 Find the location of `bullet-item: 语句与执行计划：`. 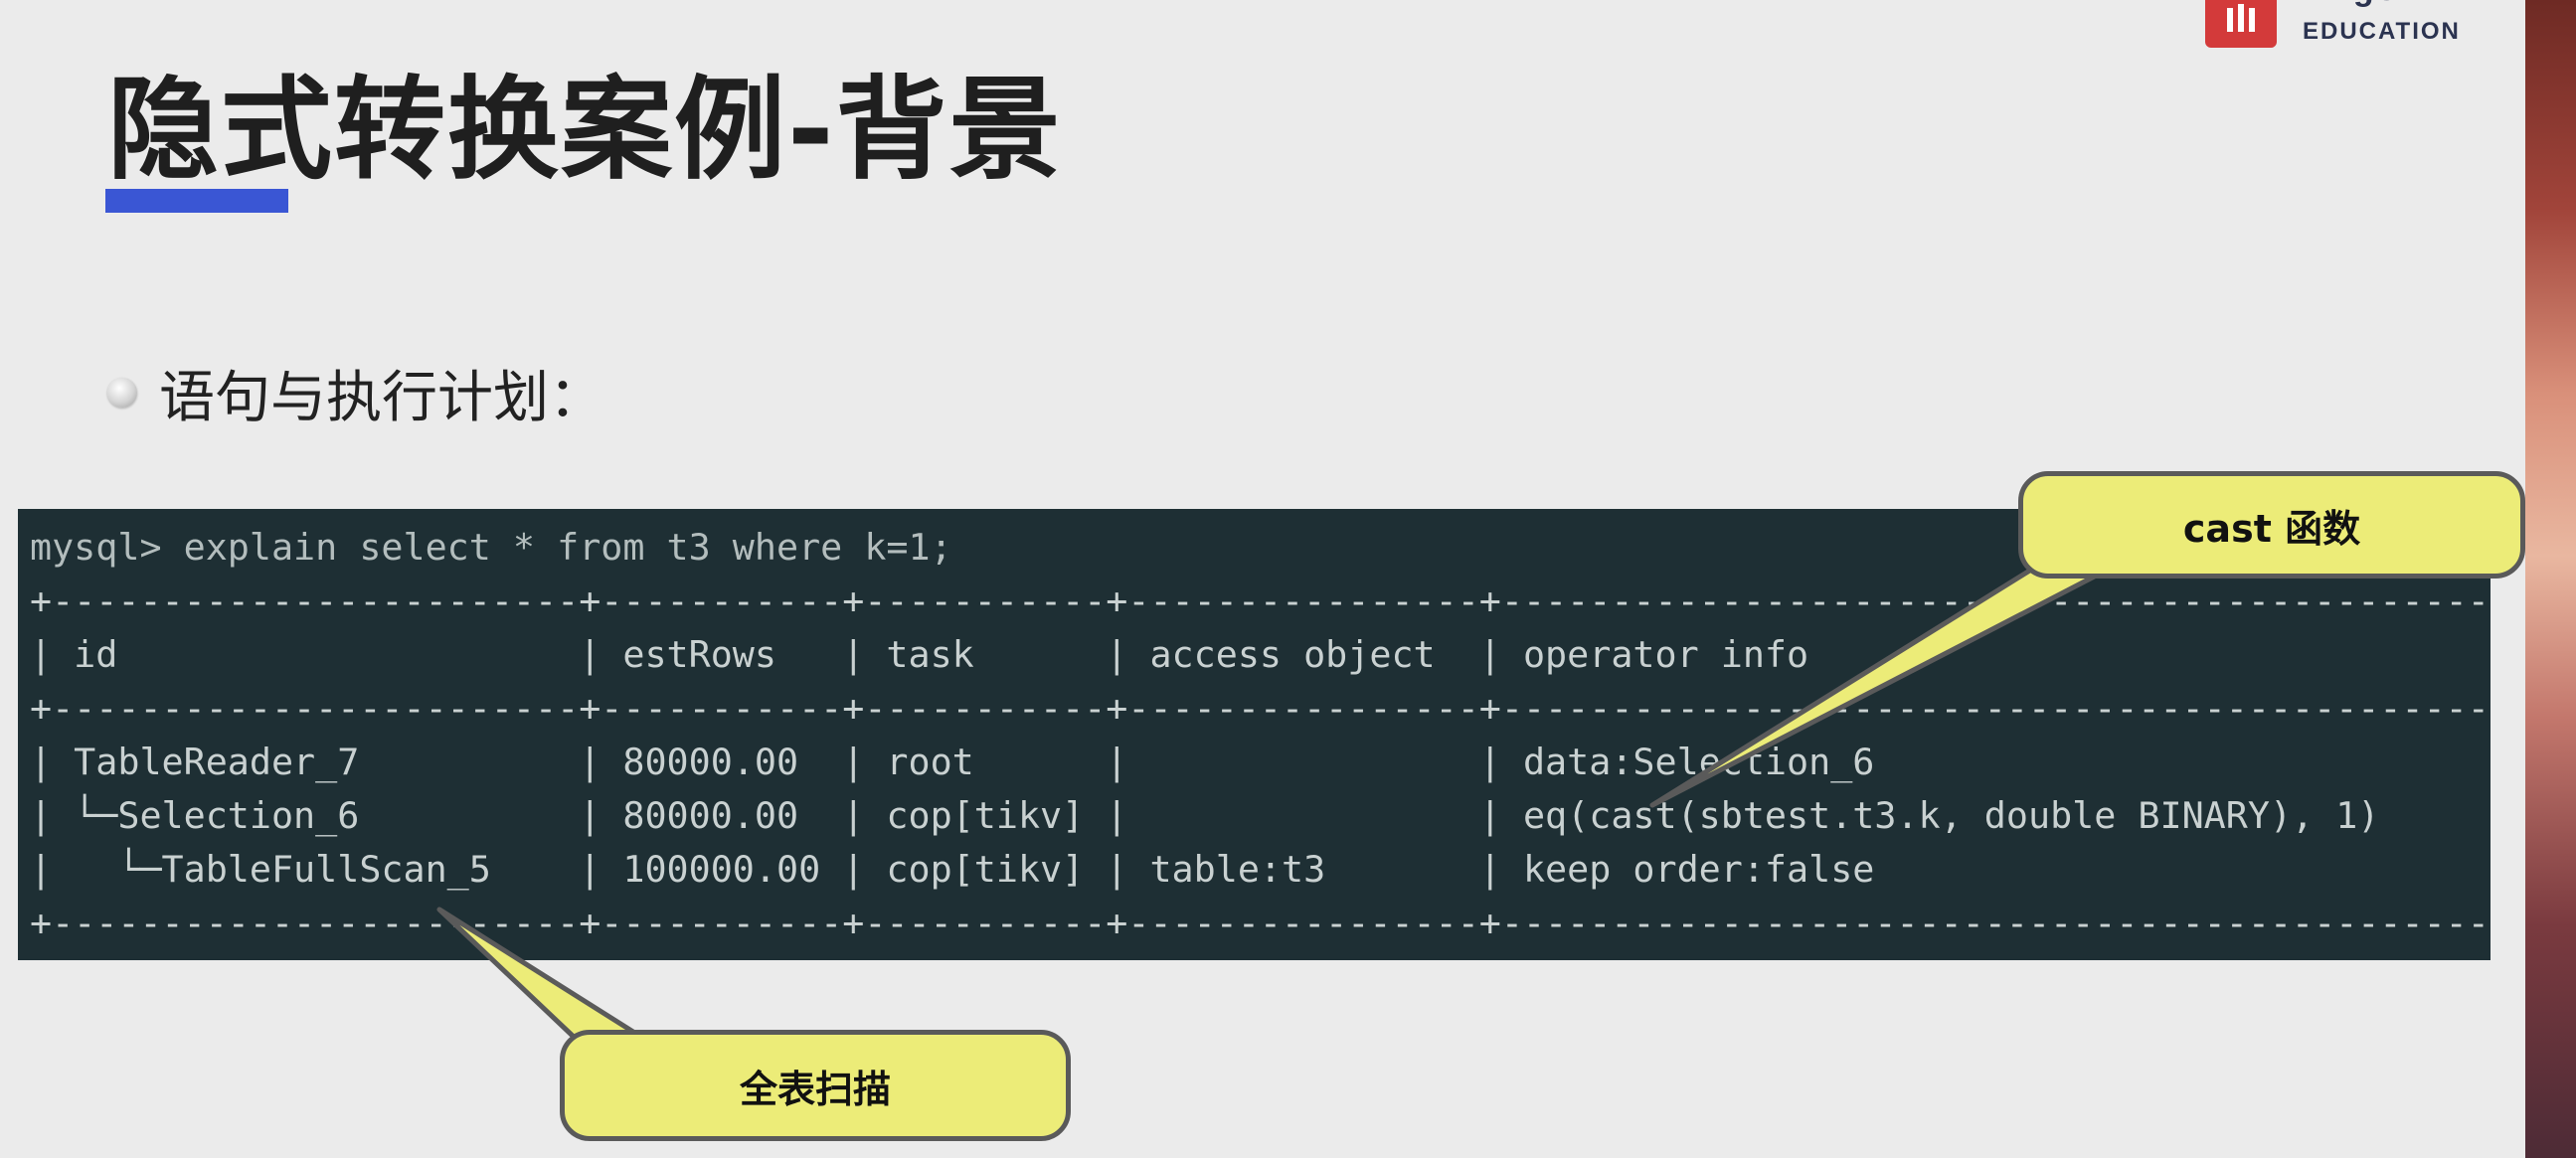

bullet-item: 语句与执行计划： is located at coordinates (355, 394).